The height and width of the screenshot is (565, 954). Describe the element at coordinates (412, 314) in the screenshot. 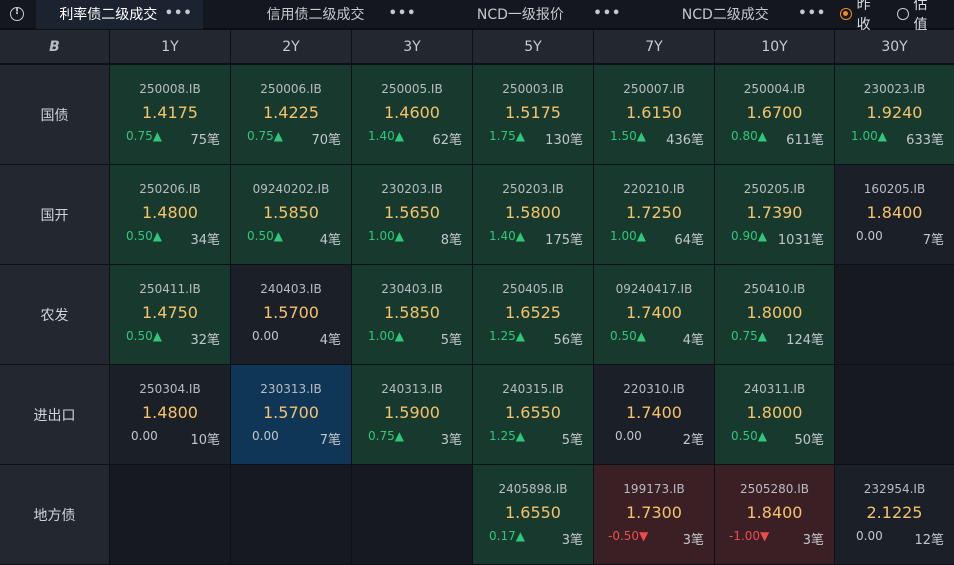

I see `quote-cell: 230403.IB 1.5850 1.00▲ 5笔` at that location.